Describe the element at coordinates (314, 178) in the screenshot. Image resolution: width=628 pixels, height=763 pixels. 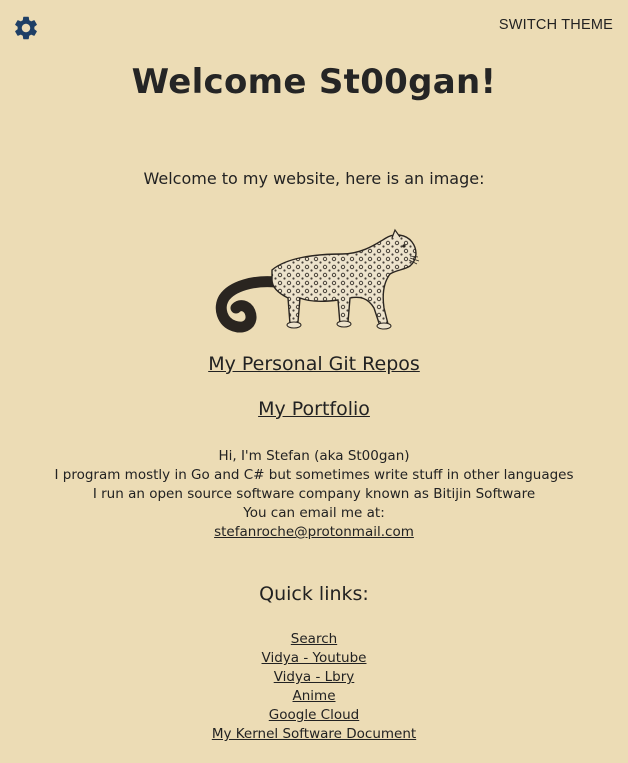
I see `intro-text: Welcome to my website, here is an image:` at that location.